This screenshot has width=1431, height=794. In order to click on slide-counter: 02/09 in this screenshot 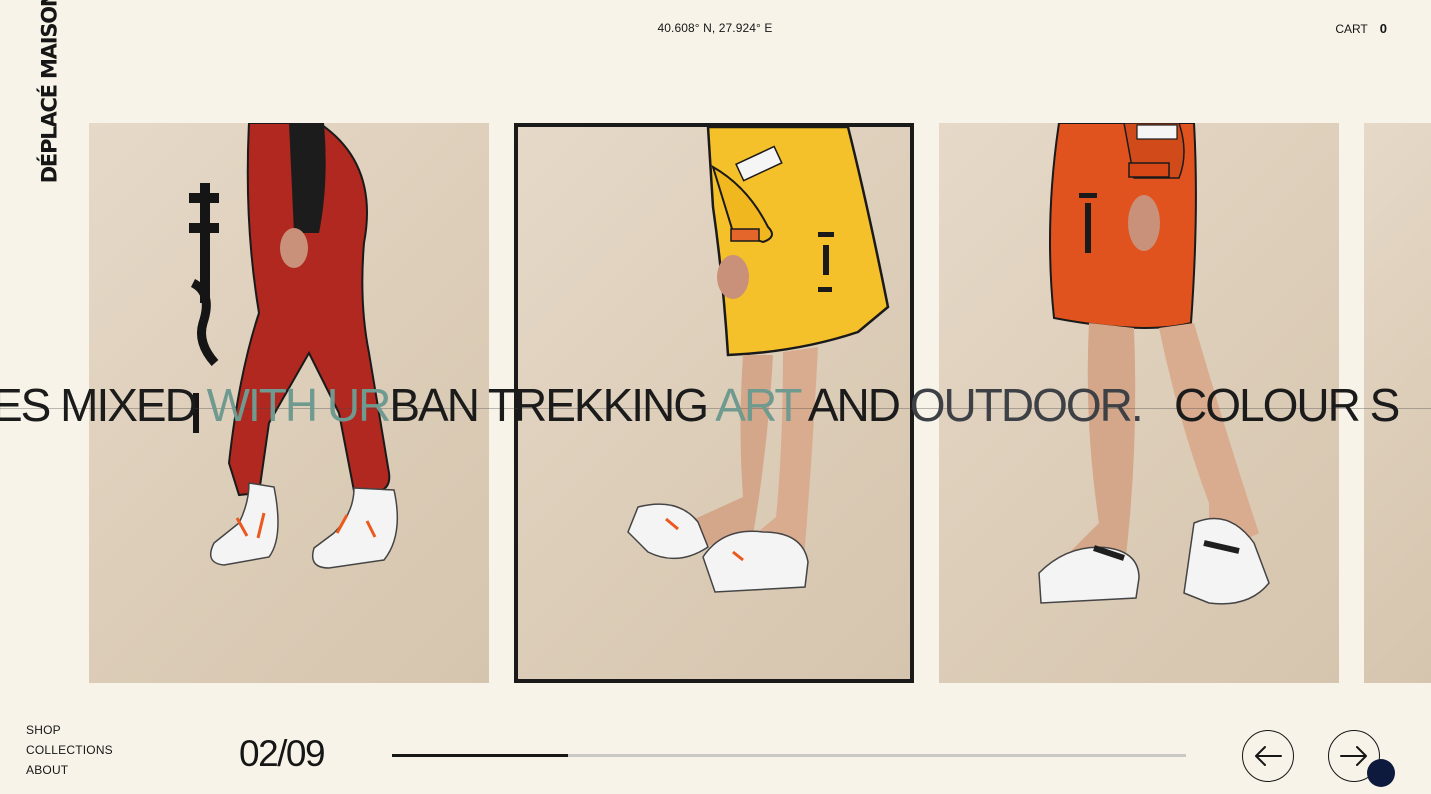, I will do `click(282, 753)`.